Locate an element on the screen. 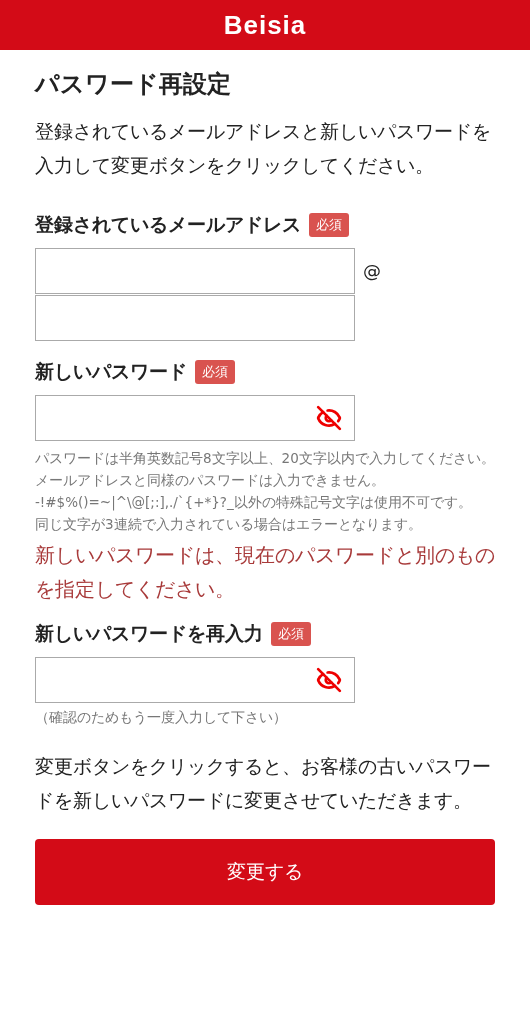  email-domain-field is located at coordinates (195, 318).